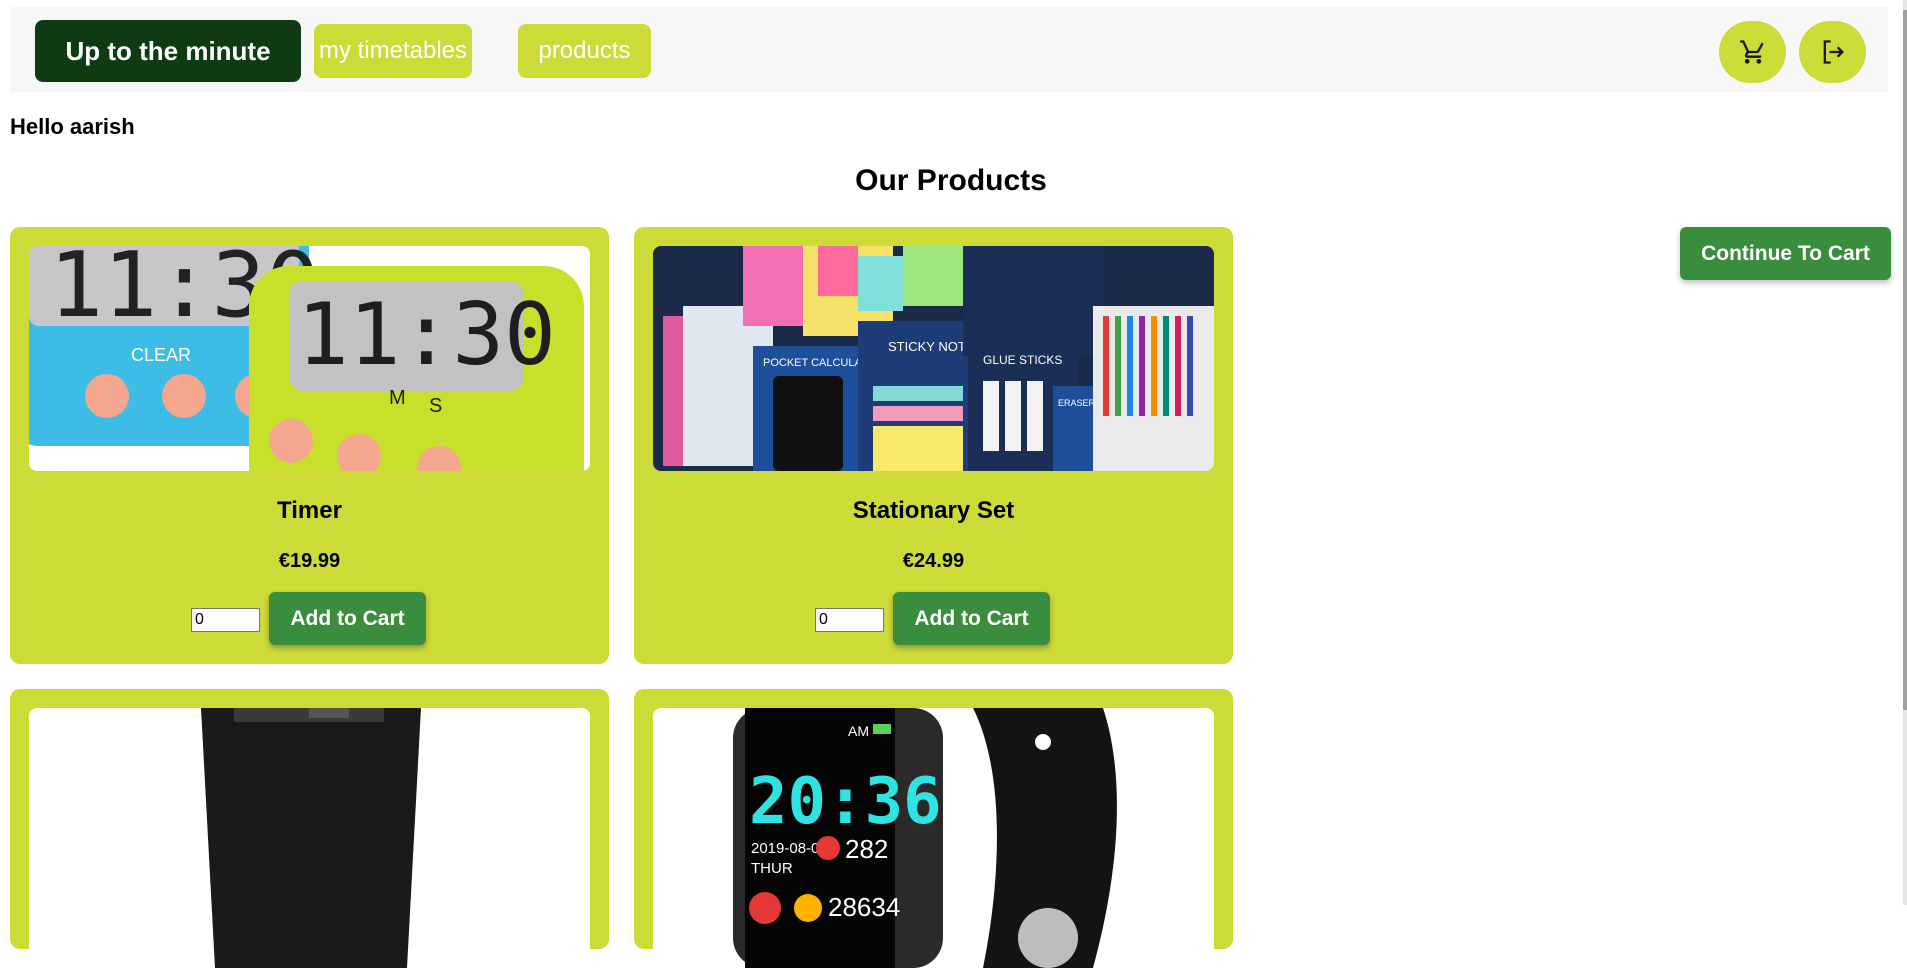 This screenshot has width=1907, height=968. I want to click on svg-text: CLEAR, so click(161, 355).